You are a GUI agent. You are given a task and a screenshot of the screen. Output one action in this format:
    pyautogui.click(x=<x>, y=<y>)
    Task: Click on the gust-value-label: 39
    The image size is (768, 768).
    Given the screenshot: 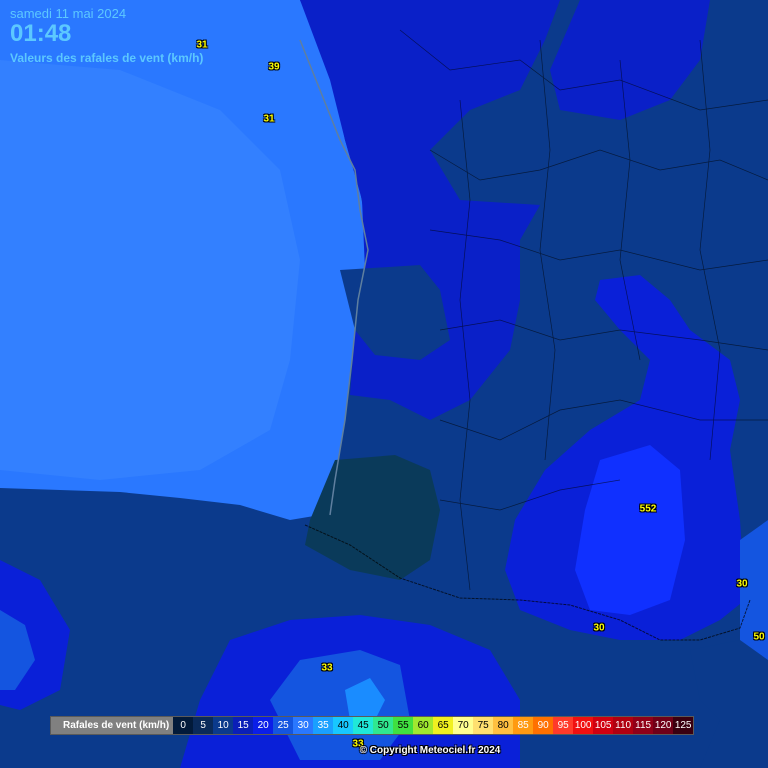 What is the action you would take?
    pyautogui.click(x=274, y=67)
    